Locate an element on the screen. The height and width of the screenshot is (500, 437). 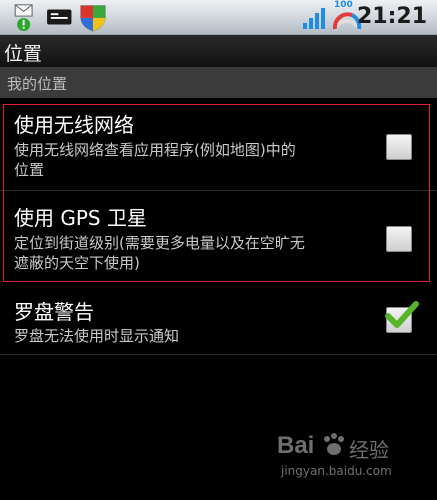
baidu-watermark: Bai 经验 jingyan.baidu.com is located at coordinates (342, 456).